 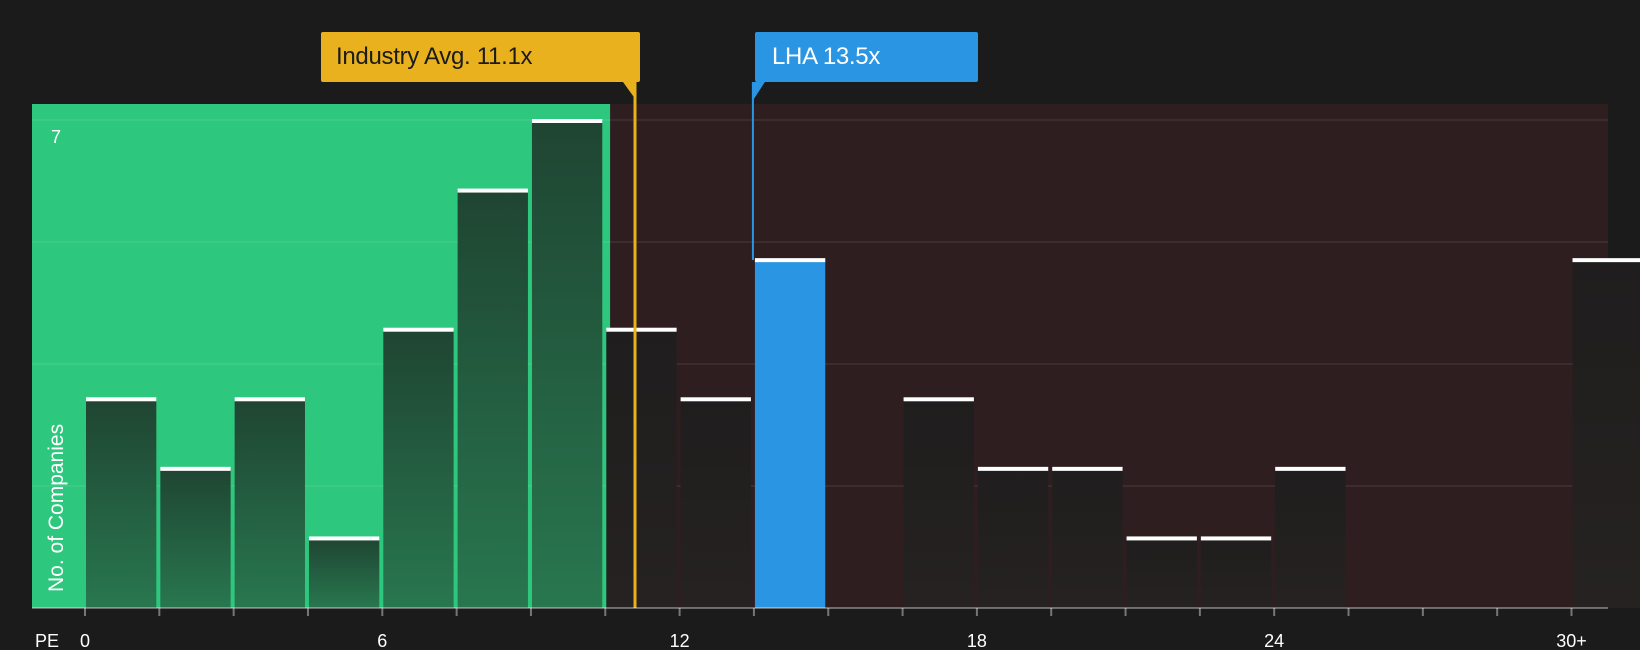 What do you see at coordinates (434, 56) in the screenshot?
I see `industry-average-label: Industry Avg. 11.1x` at bounding box center [434, 56].